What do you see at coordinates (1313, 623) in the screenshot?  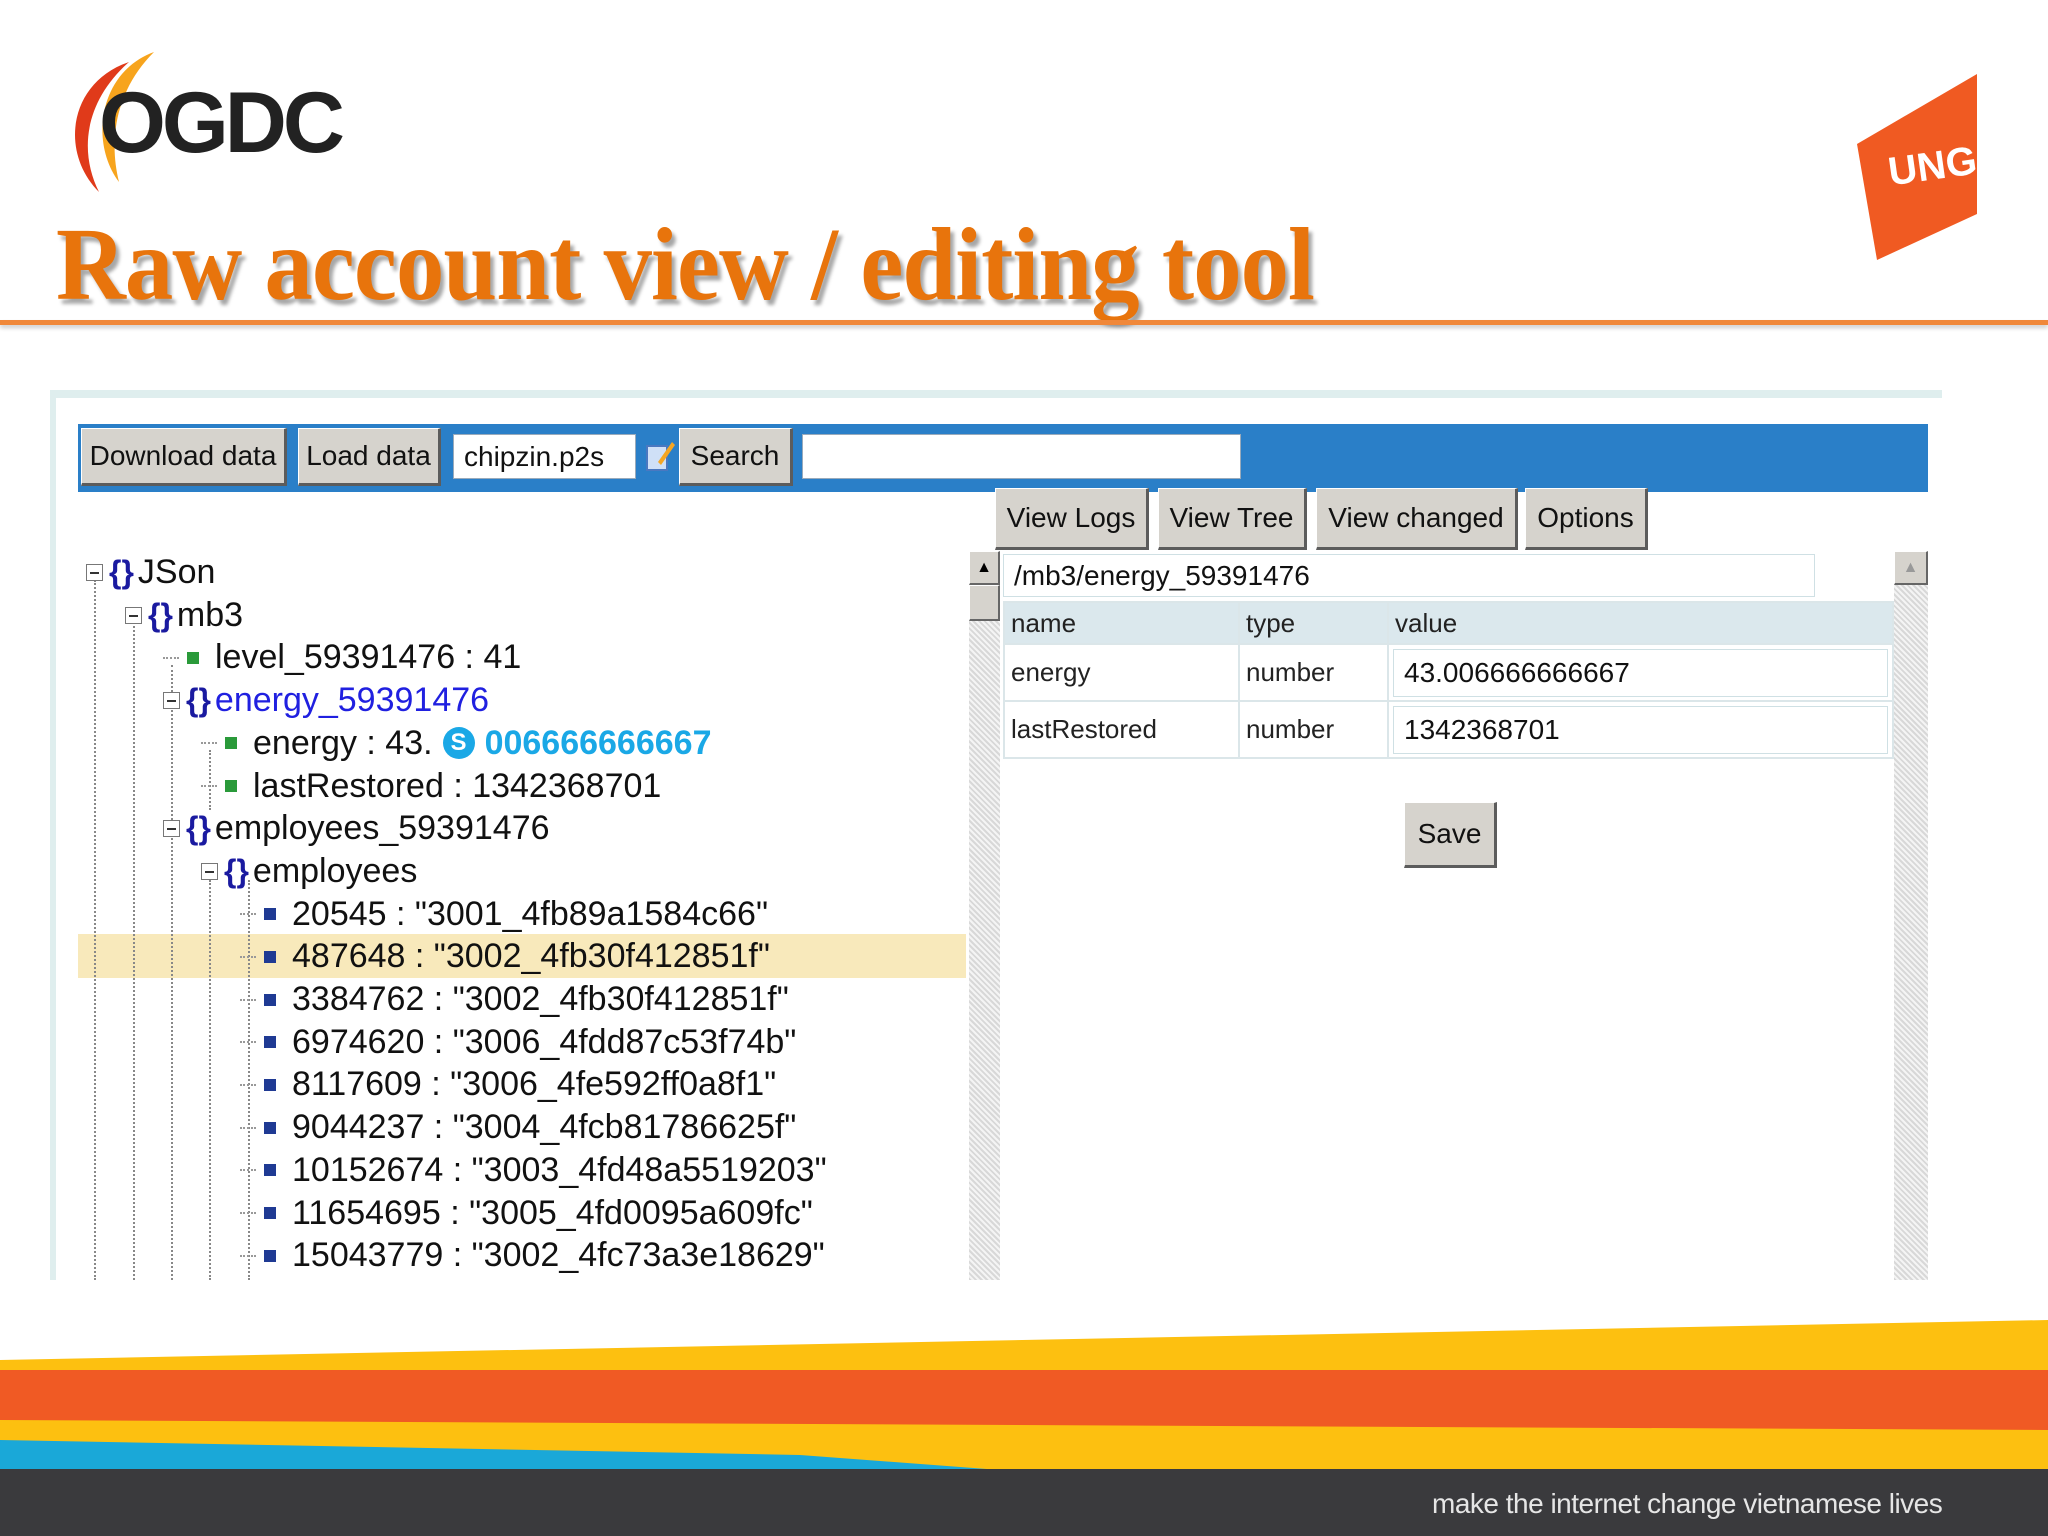 I see `column-header-type: type` at bounding box center [1313, 623].